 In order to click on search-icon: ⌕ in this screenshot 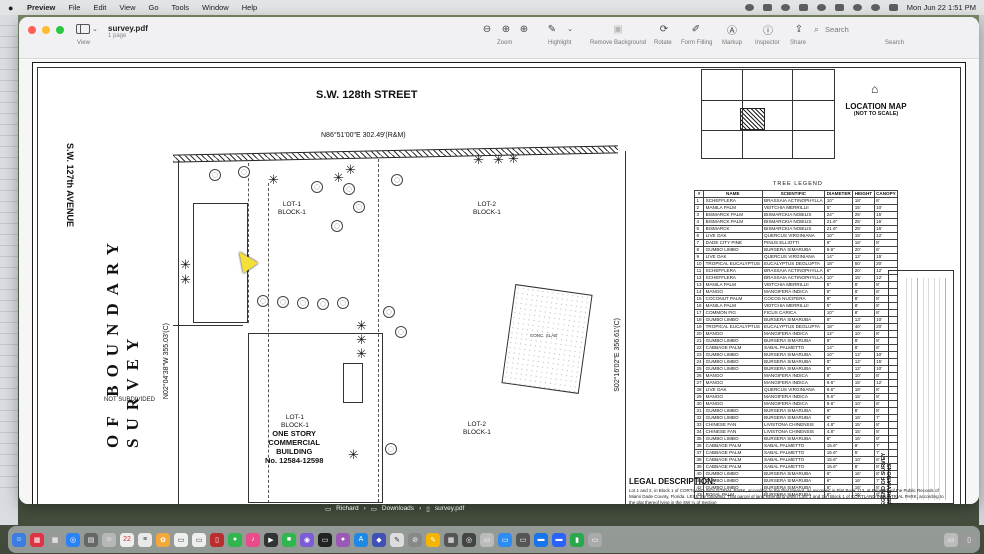, I will do `click(817, 28)`.